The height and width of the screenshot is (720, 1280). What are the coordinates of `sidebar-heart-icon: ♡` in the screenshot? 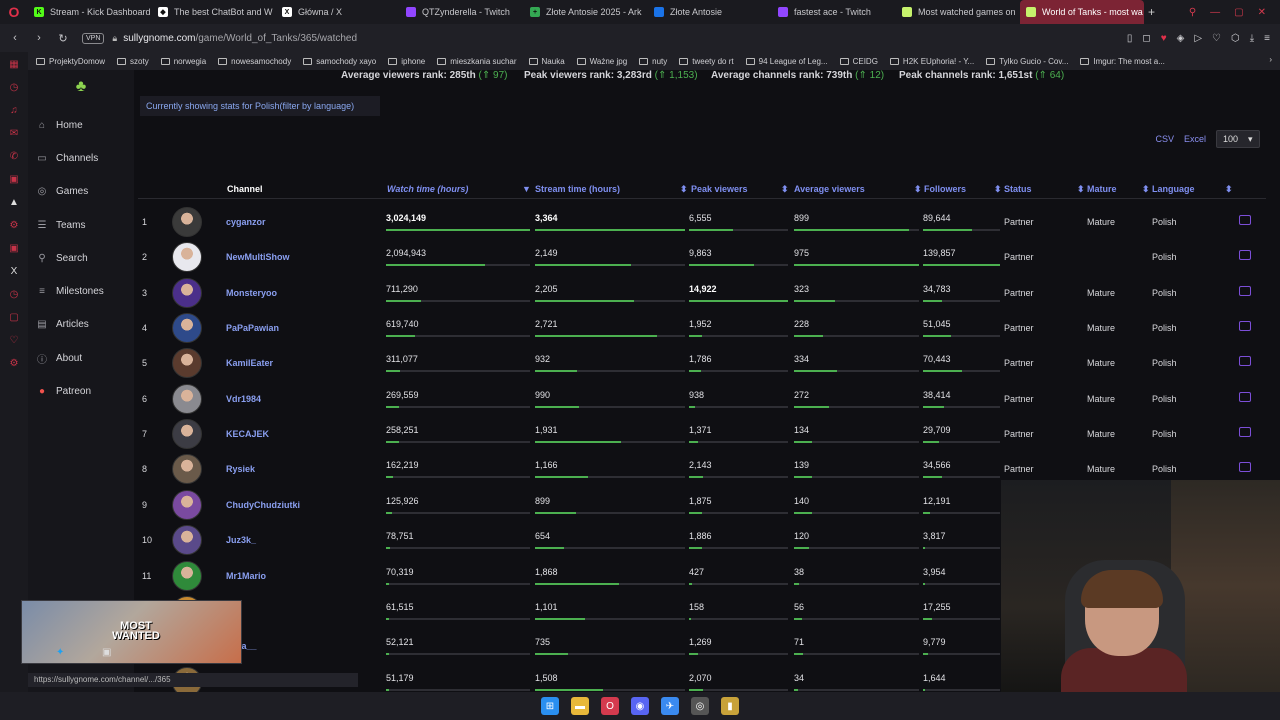 It's located at (14, 340).